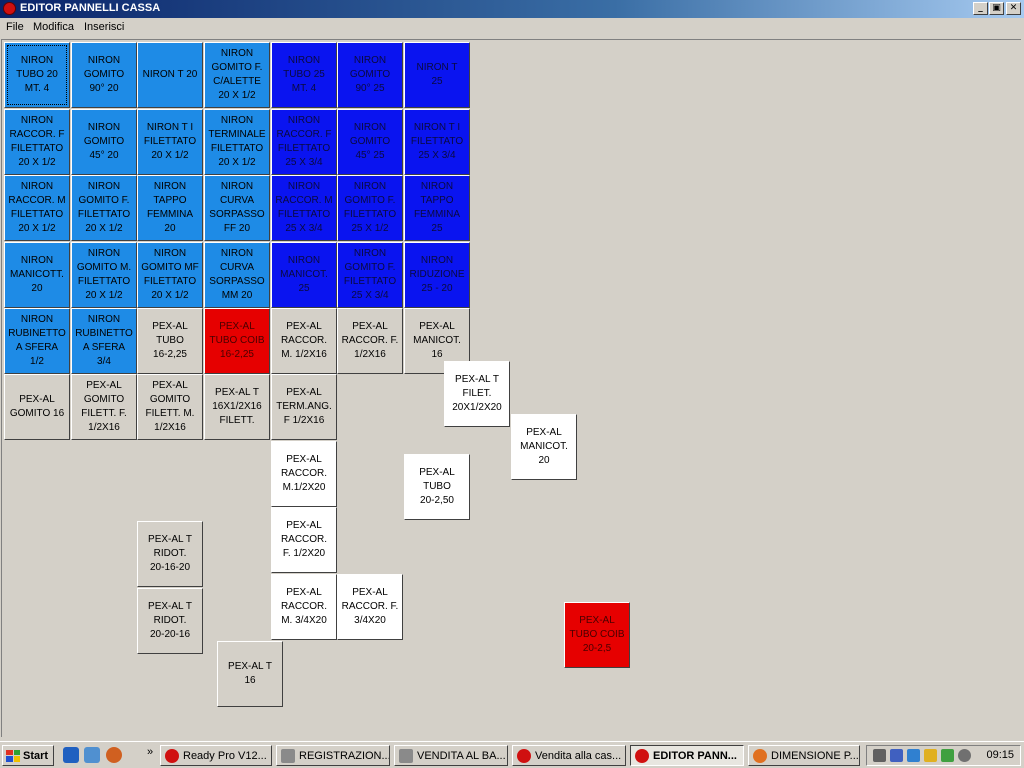 The height and width of the screenshot is (768, 1024). What do you see at coordinates (250, 674) in the screenshot?
I see `product-tile: PEX-AL T 16` at bounding box center [250, 674].